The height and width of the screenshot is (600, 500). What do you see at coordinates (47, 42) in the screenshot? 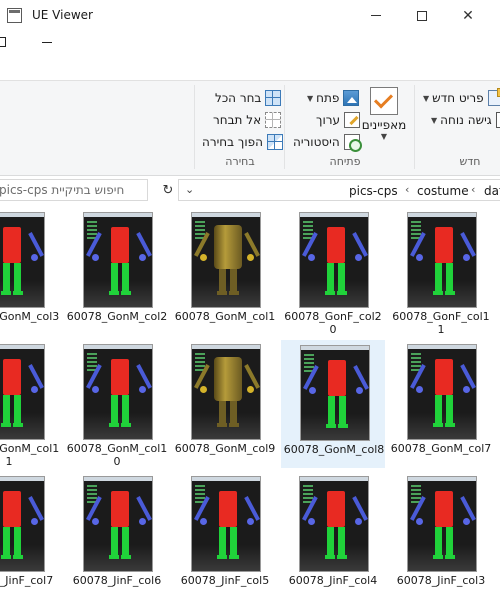
I see `customize-qat-icon` at bounding box center [47, 42].